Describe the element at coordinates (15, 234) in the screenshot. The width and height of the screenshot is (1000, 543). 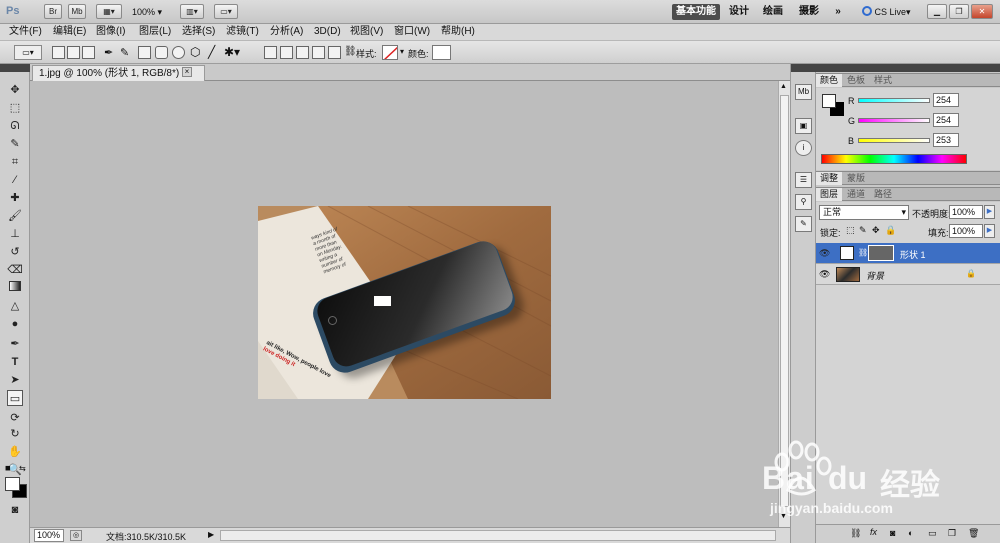
I see `clone-stamp-tool-icon: ⊥` at that location.